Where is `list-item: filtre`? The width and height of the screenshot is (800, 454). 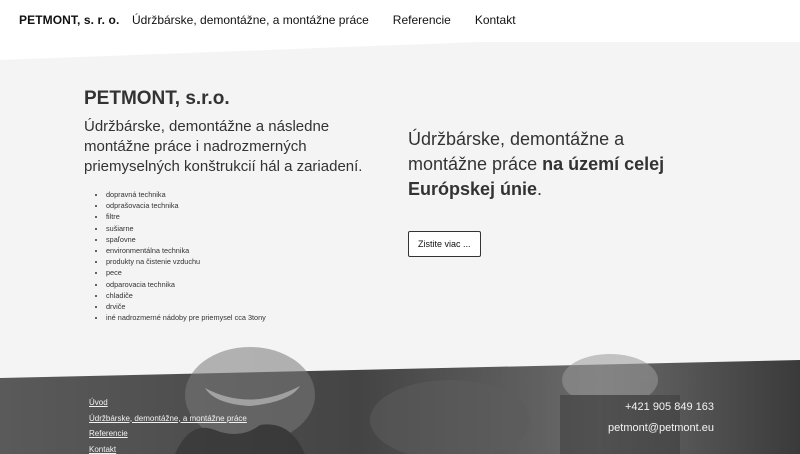
list-item: filtre is located at coordinates (245, 216).